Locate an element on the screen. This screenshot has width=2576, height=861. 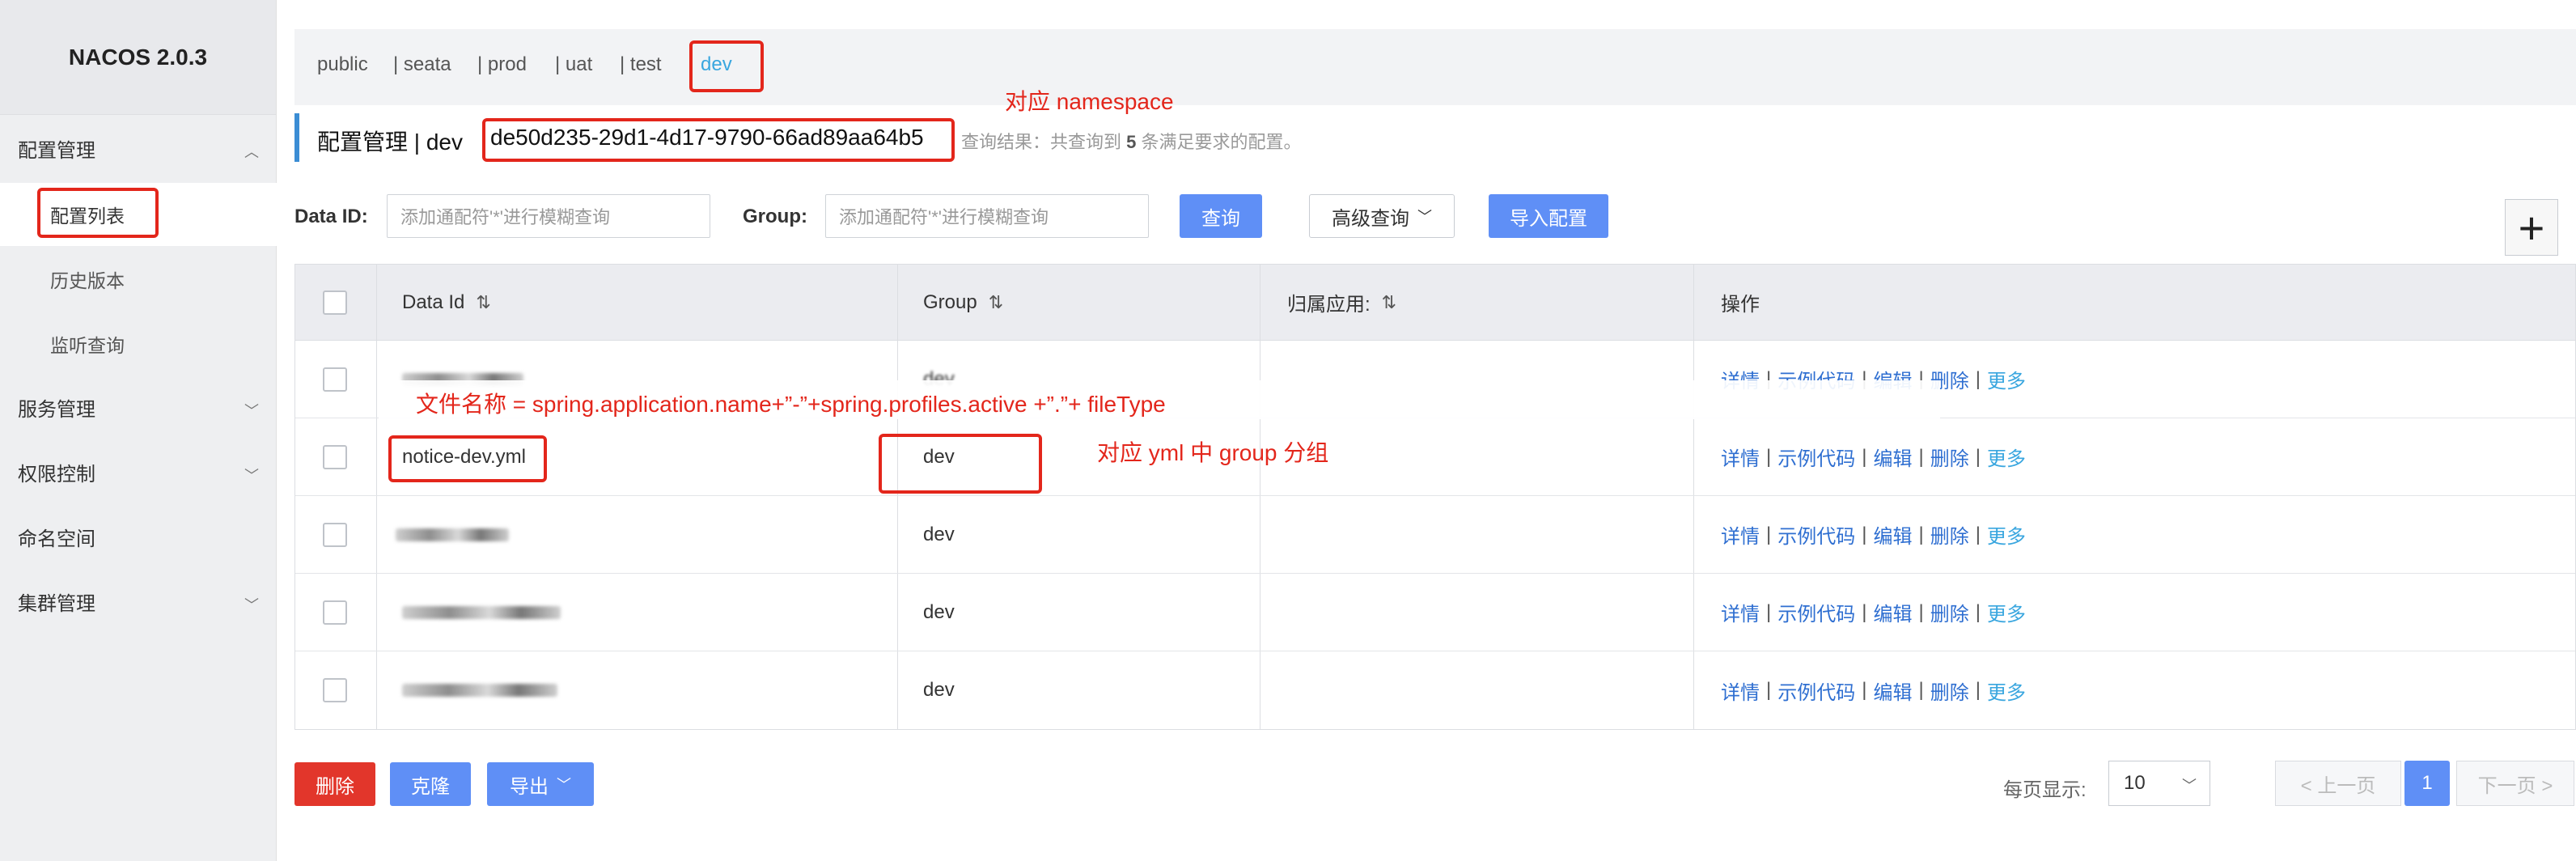
clone-button: 克隆 is located at coordinates (430, 784).